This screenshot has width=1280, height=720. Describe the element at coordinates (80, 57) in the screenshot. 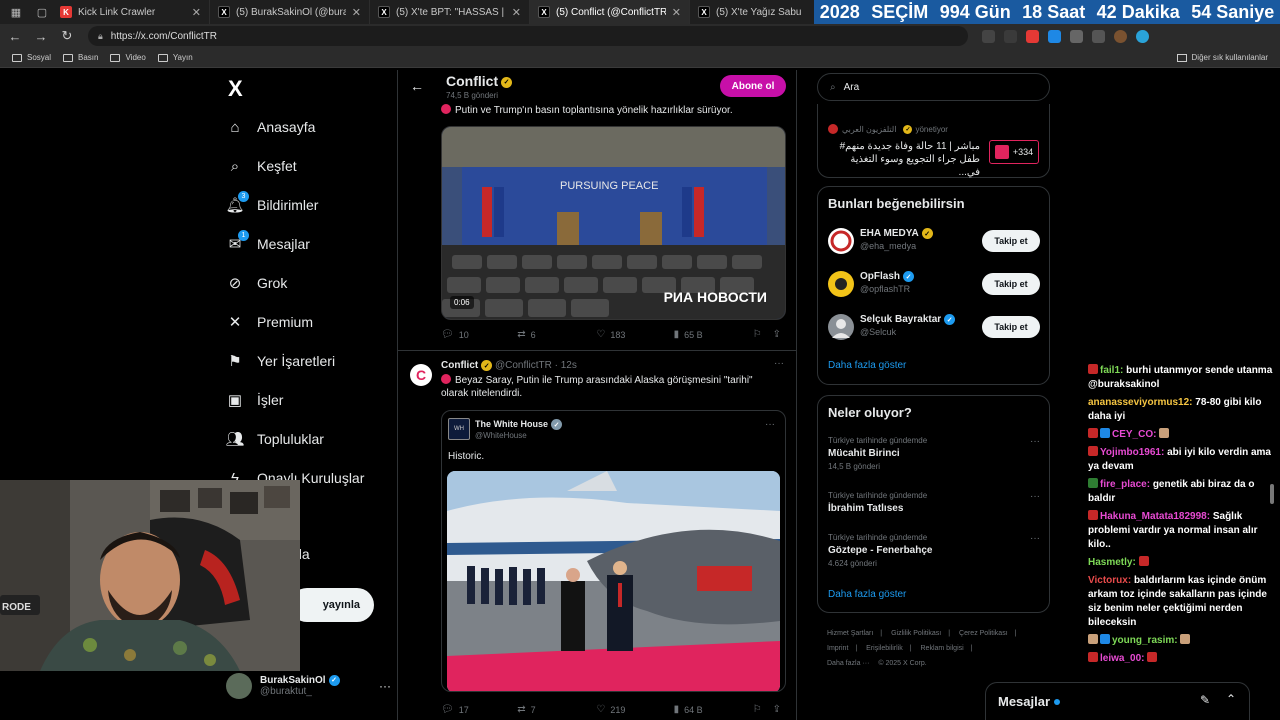

I see `bookmark-folder: Basın` at that location.